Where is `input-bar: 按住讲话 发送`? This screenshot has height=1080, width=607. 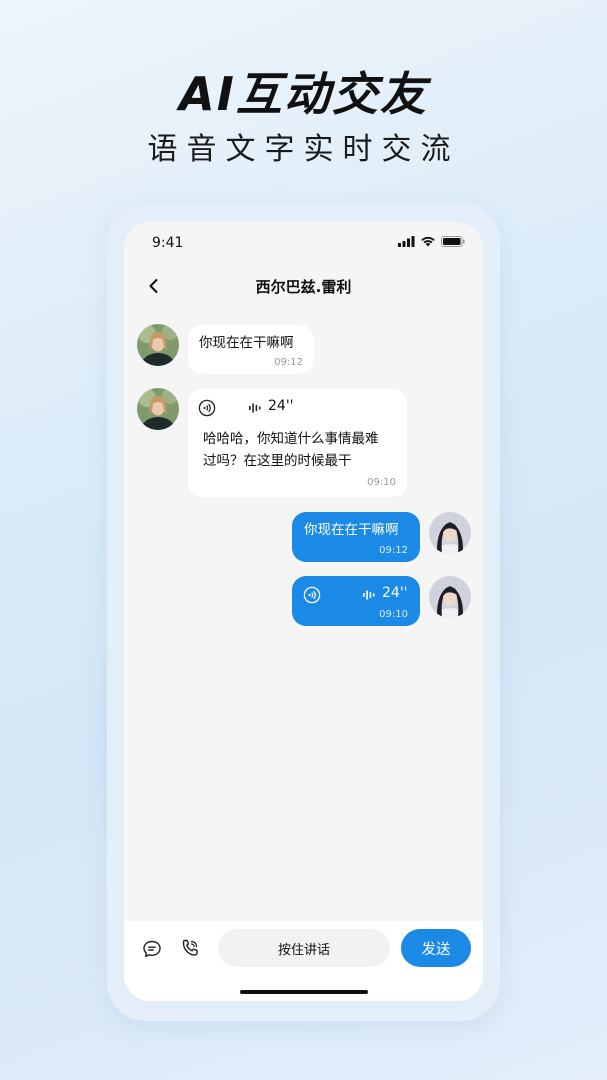 input-bar: 按住讲话 发送 is located at coordinates (303, 961).